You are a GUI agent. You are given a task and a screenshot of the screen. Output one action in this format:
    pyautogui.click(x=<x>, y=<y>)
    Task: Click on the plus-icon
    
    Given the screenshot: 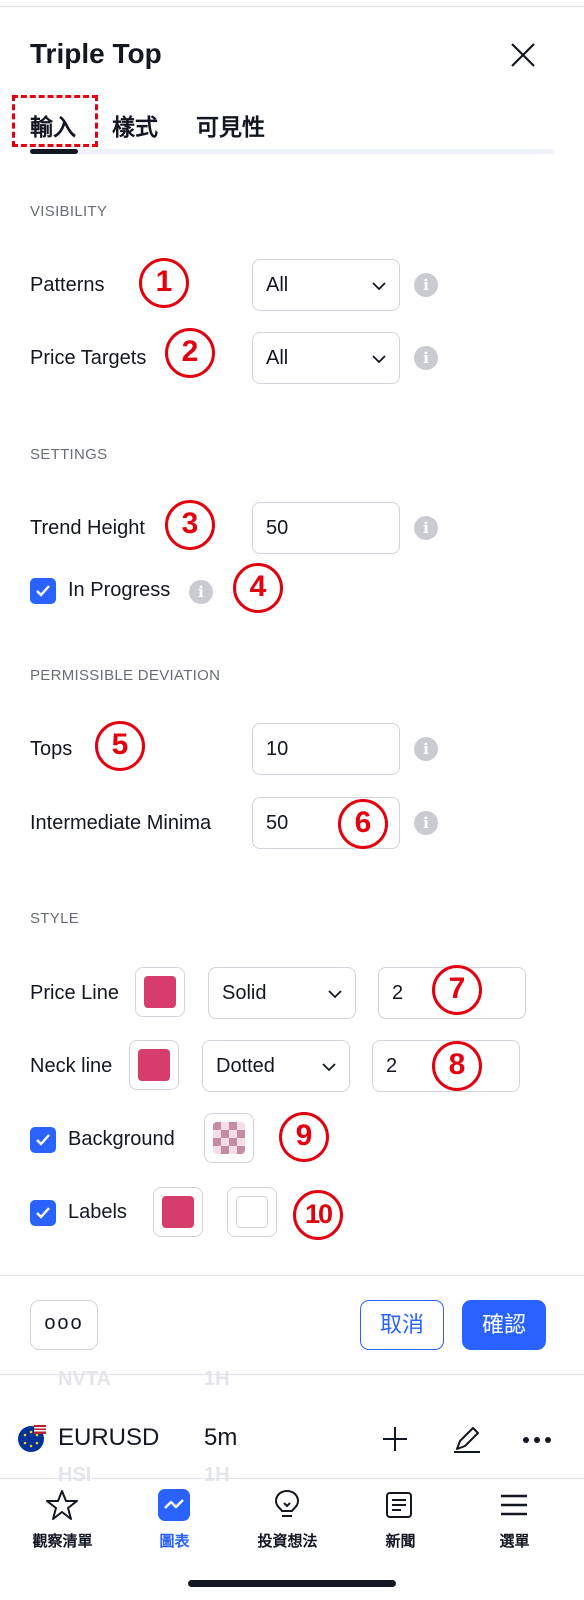 What is the action you would take?
    pyautogui.click(x=395, y=1439)
    